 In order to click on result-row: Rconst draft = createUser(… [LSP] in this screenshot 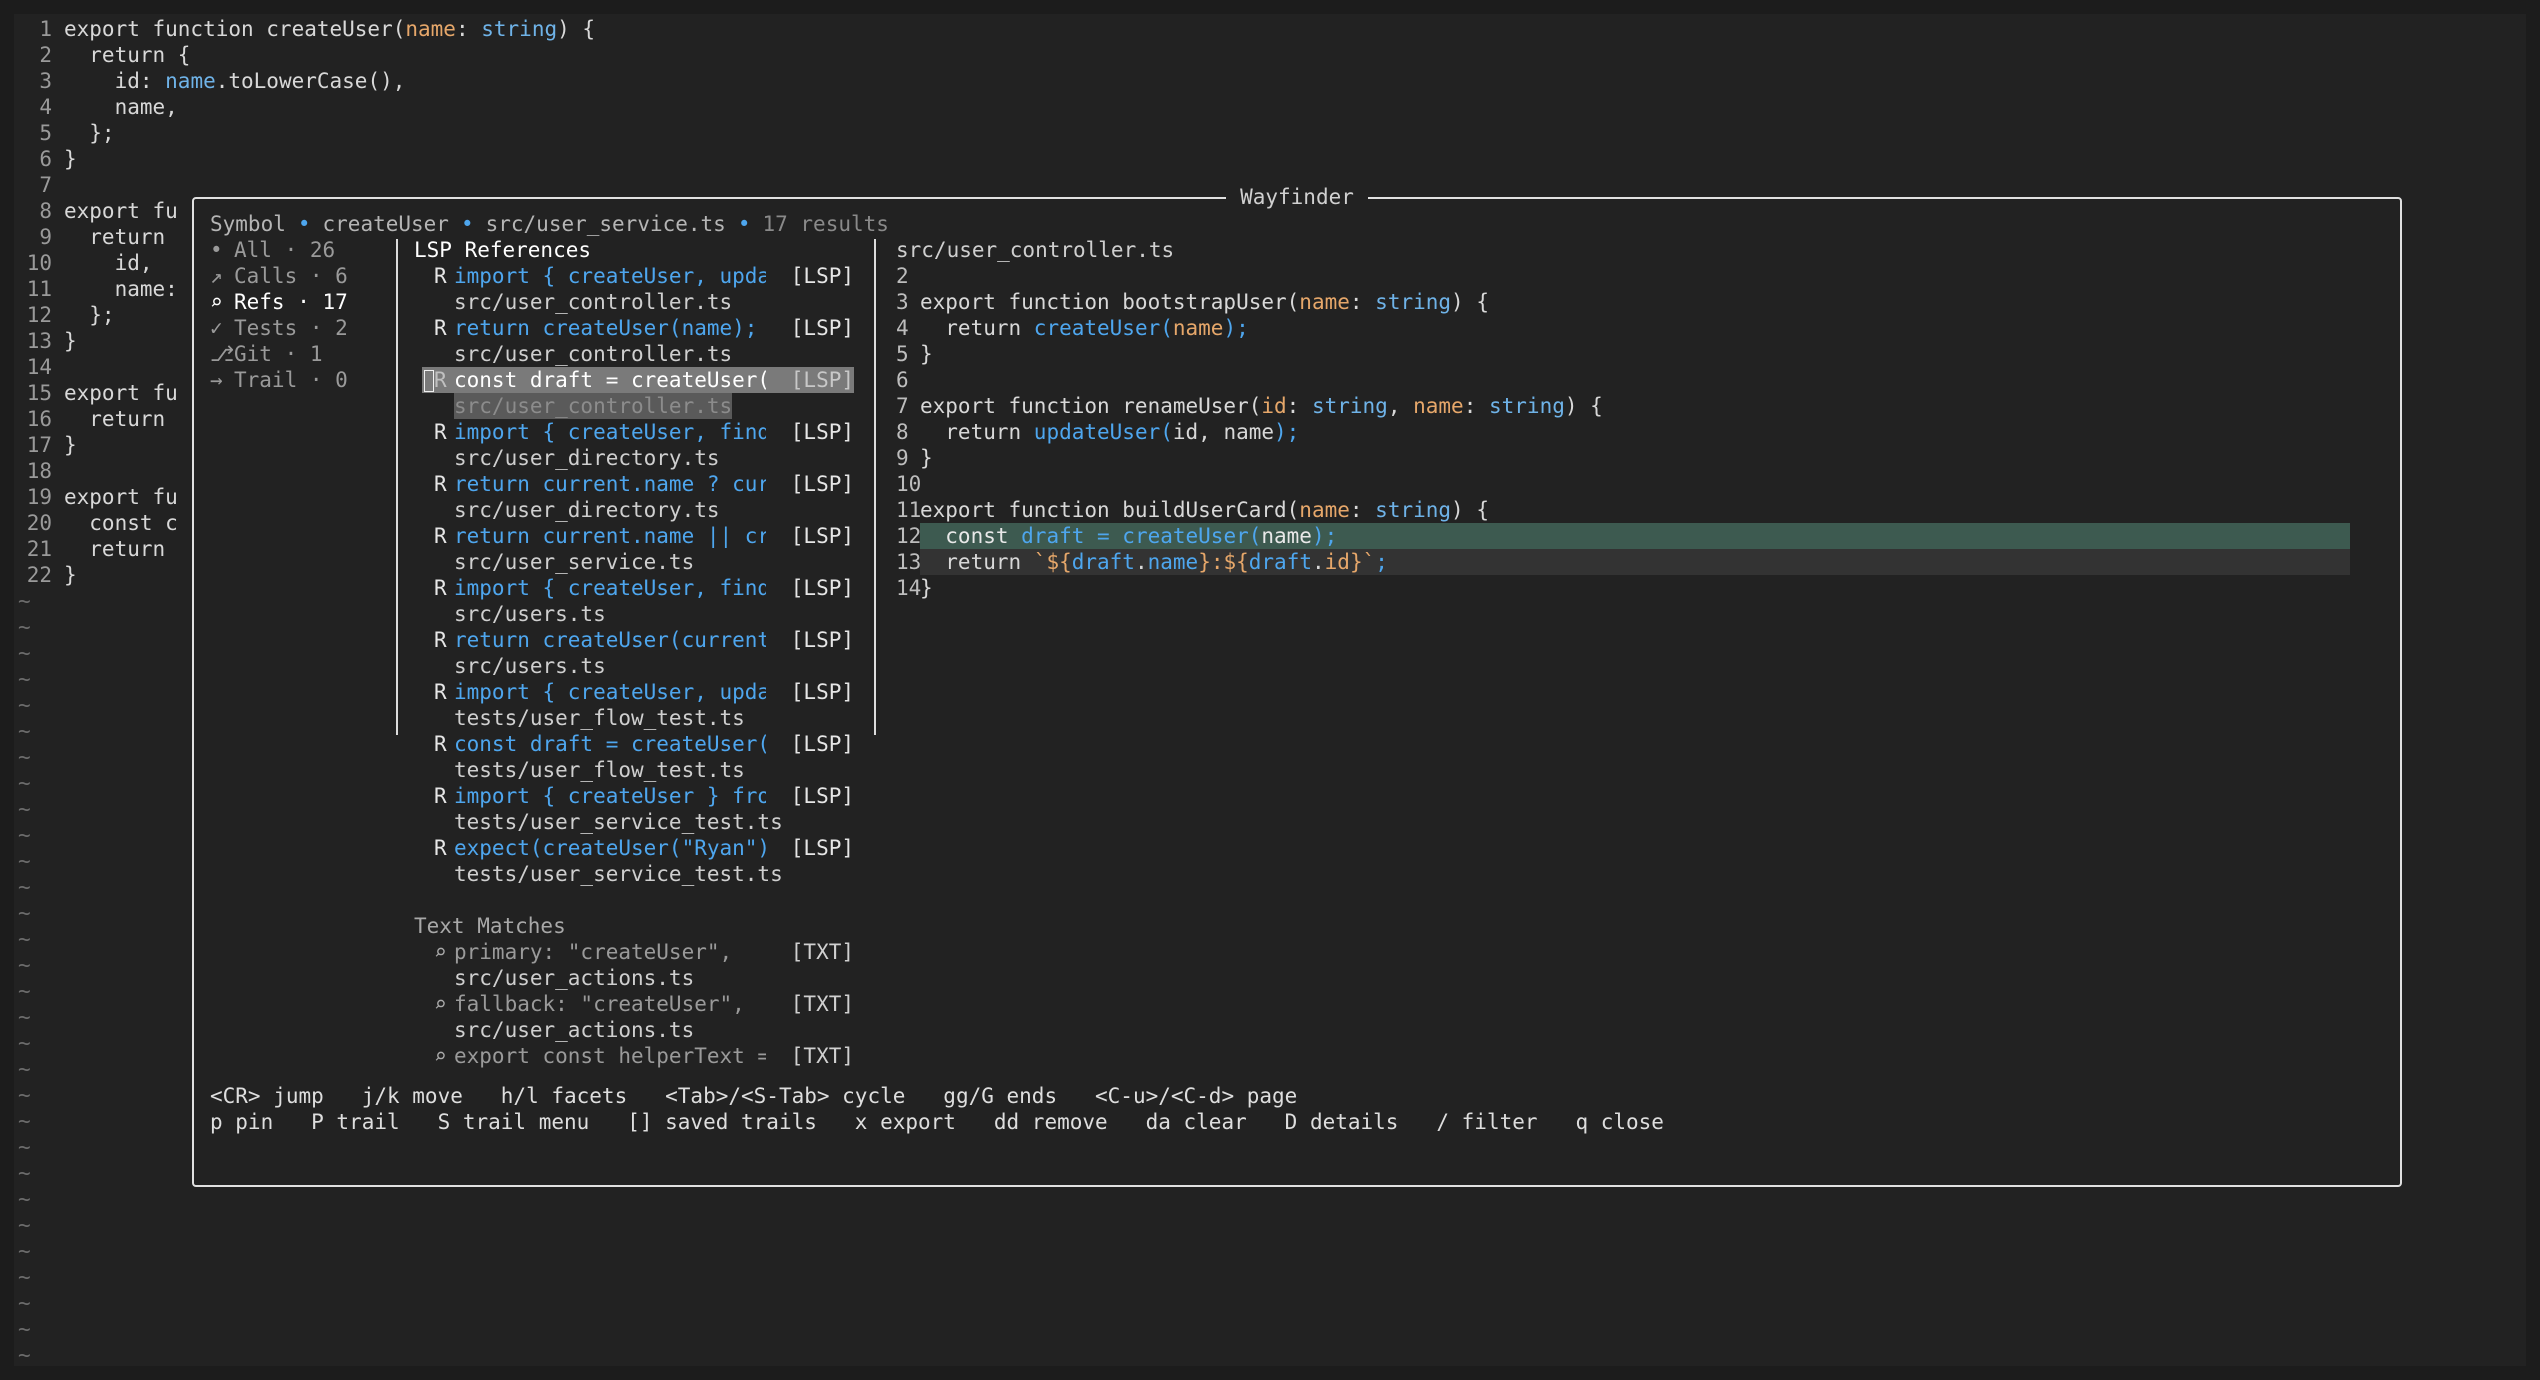, I will do `click(638, 744)`.